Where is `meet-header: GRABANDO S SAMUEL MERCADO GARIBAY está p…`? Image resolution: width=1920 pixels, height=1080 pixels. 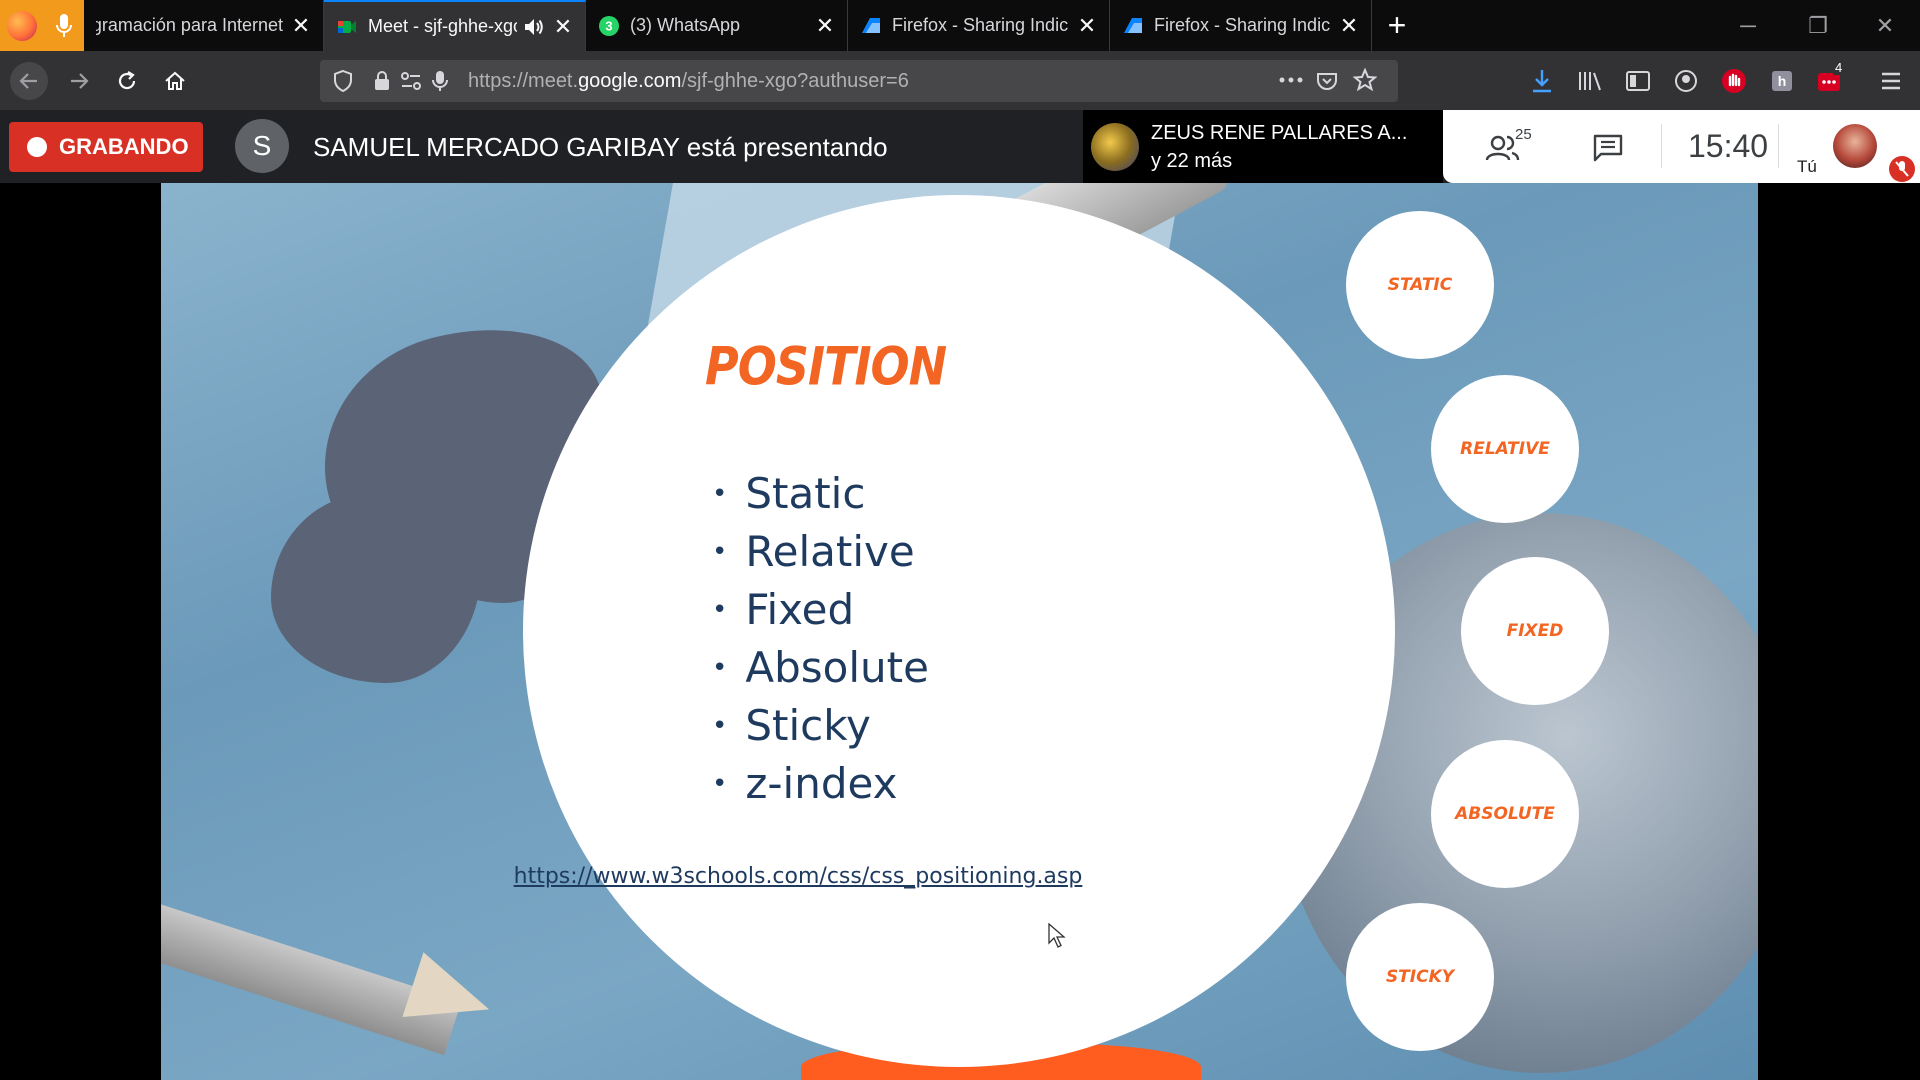
meet-header: GRABANDO S SAMUEL MERCADO GARIBAY está p… is located at coordinates (960, 146).